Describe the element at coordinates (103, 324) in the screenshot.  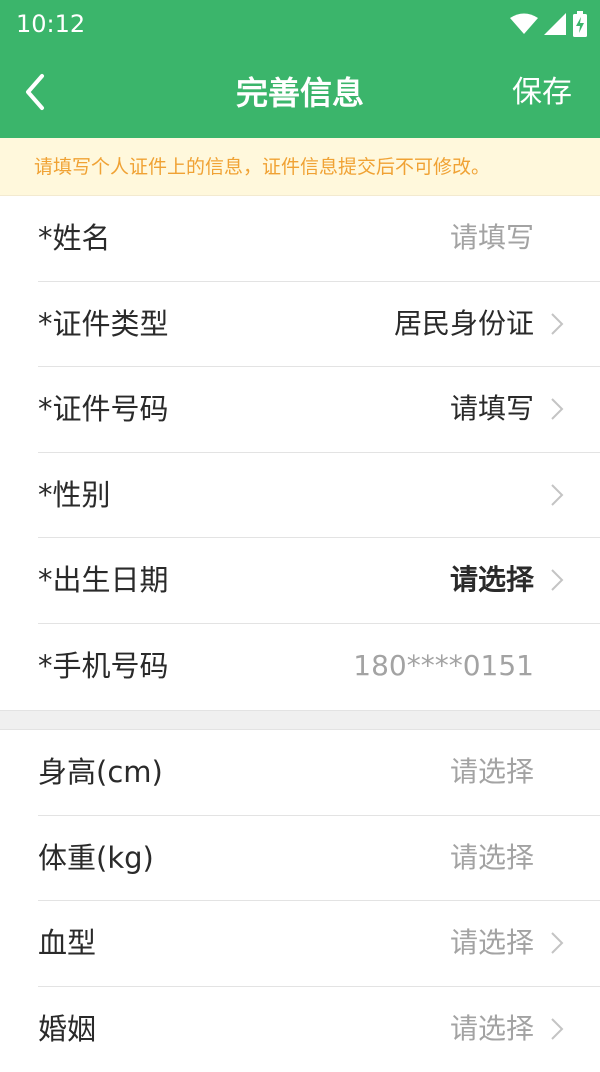
I see `field-label: *证件类型` at that location.